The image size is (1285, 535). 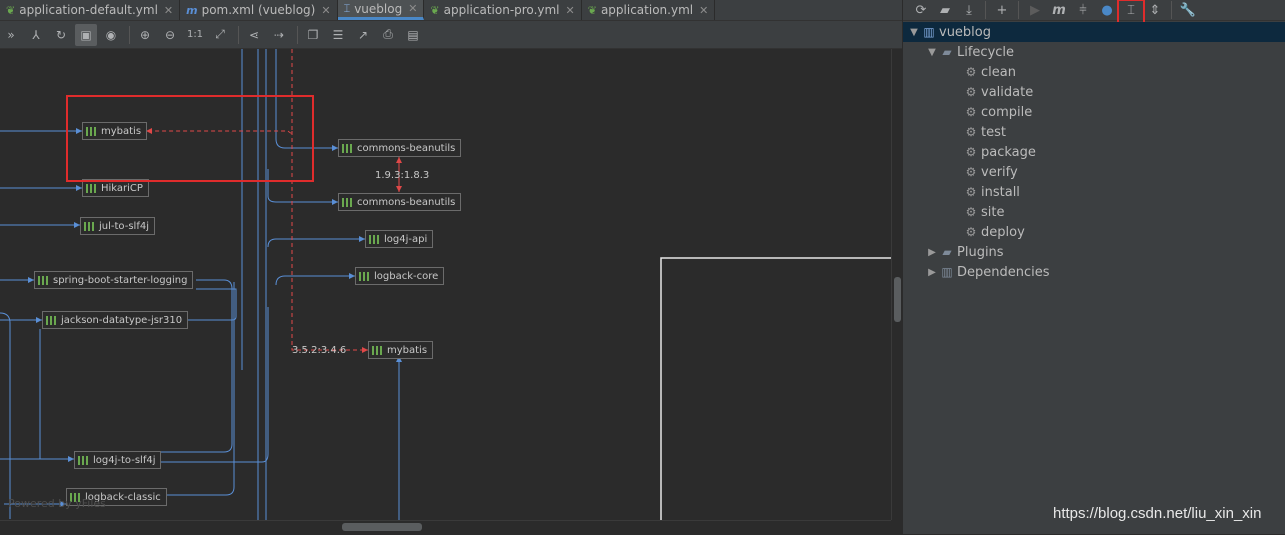 What do you see at coordinates (347, 8) in the screenshot?
I see `diagram-icon: ⌶` at bounding box center [347, 8].